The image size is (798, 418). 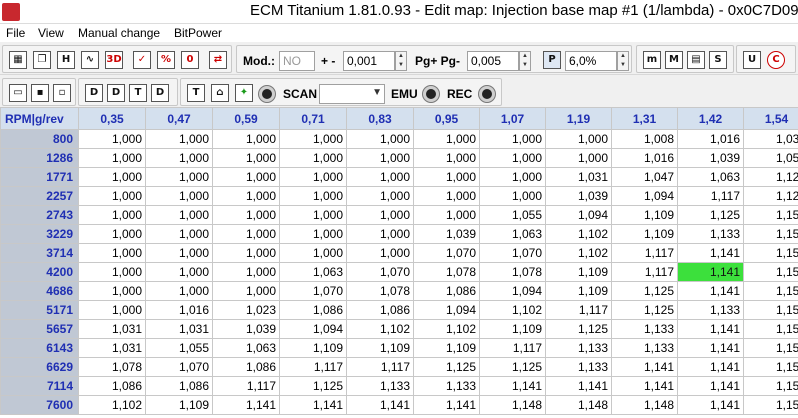 What do you see at coordinates (18, 60) in the screenshot?
I see `open-map-icon: ▦` at bounding box center [18, 60].